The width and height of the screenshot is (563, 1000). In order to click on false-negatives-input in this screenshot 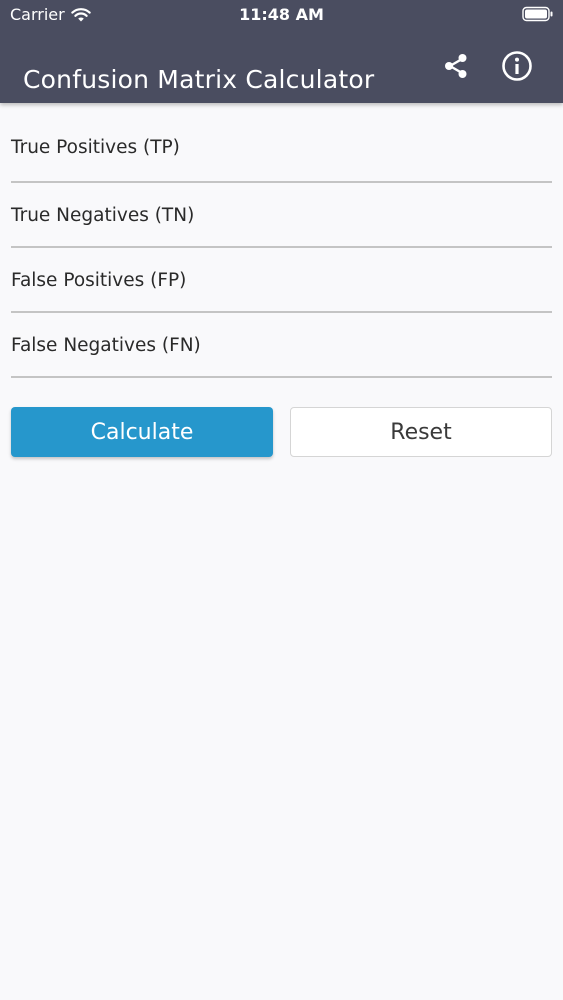, I will do `click(281, 344)`.